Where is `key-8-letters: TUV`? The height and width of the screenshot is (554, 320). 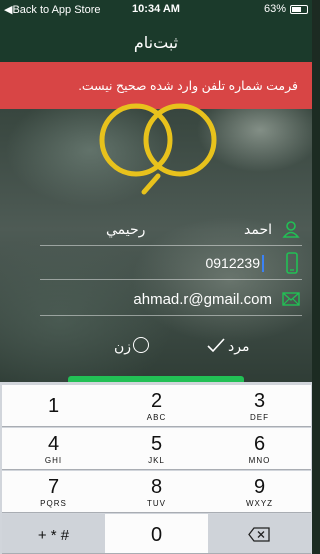 key-8-letters: TUV is located at coordinates (156, 503).